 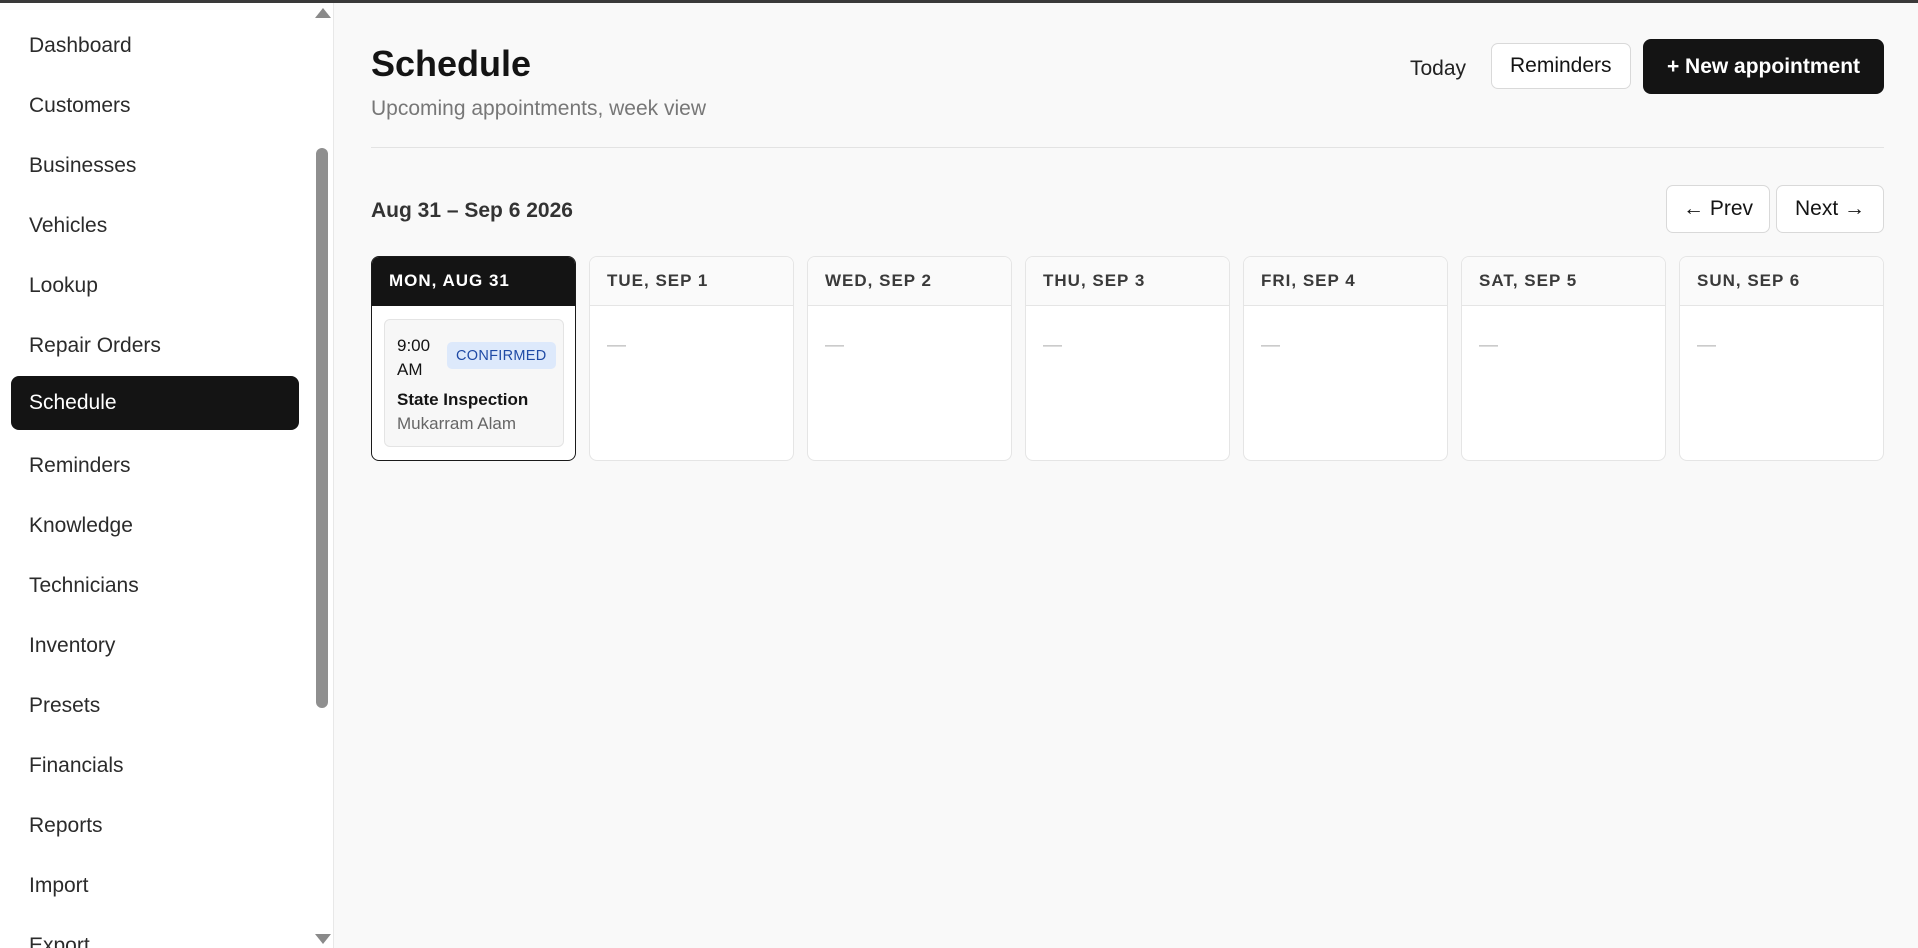 I want to click on sidebar-item-schedule: Schedule, so click(x=155, y=403).